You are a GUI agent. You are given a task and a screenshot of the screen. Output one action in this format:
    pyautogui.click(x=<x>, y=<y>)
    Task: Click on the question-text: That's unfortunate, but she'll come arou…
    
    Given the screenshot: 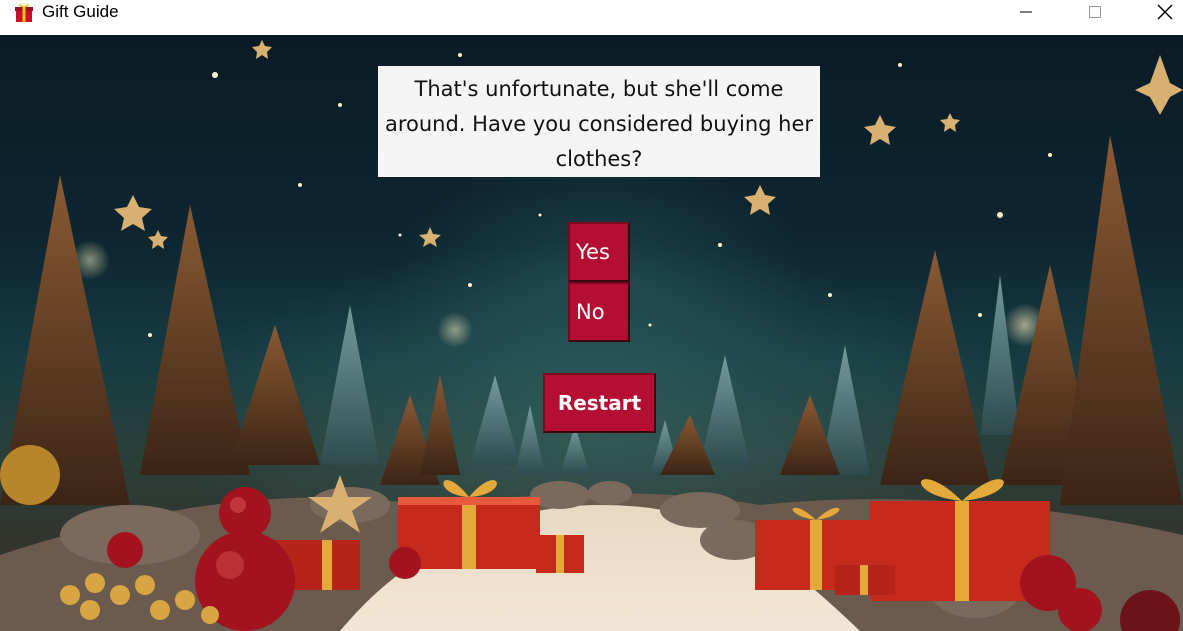 What is the action you would take?
    pyautogui.click(x=599, y=121)
    